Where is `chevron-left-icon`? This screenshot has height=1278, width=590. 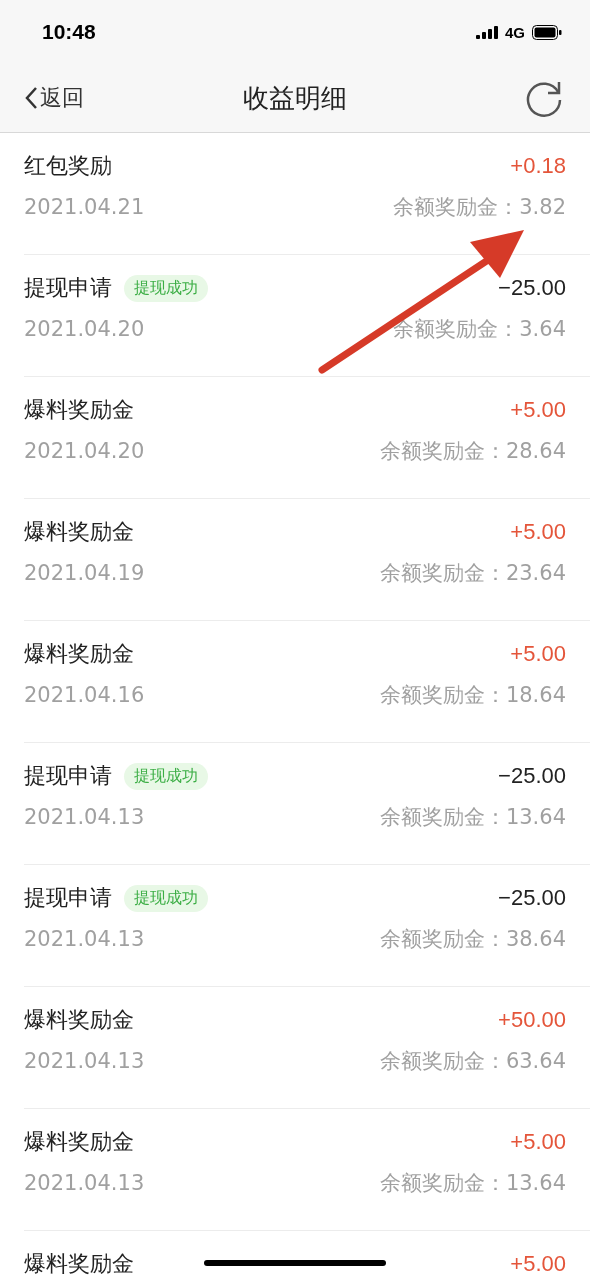
chevron-left-icon is located at coordinates (31, 98).